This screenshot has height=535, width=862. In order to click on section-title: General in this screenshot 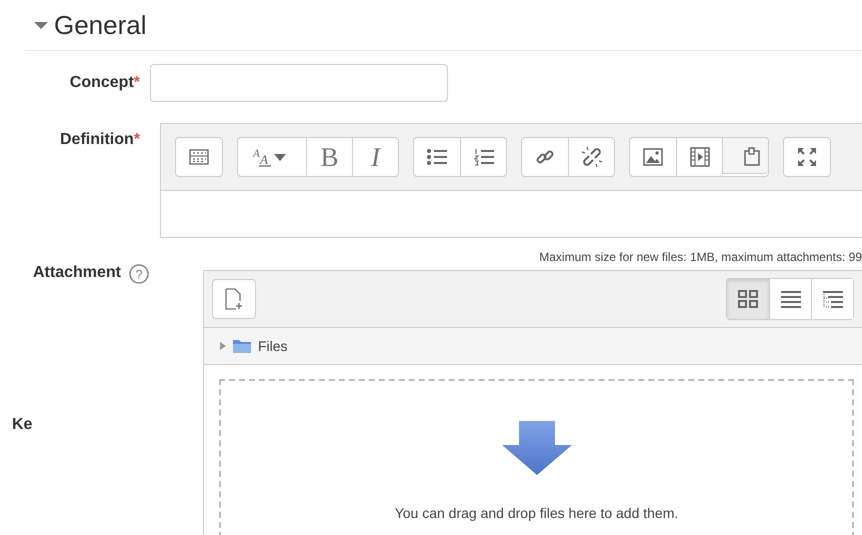, I will do `click(100, 25)`.